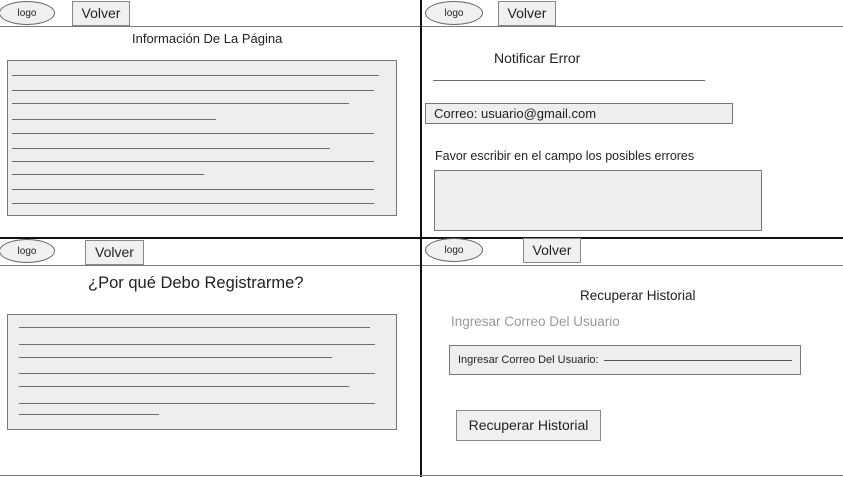 This screenshot has width=843, height=477. What do you see at coordinates (569, 80) in the screenshot?
I see `title-underline` at bounding box center [569, 80].